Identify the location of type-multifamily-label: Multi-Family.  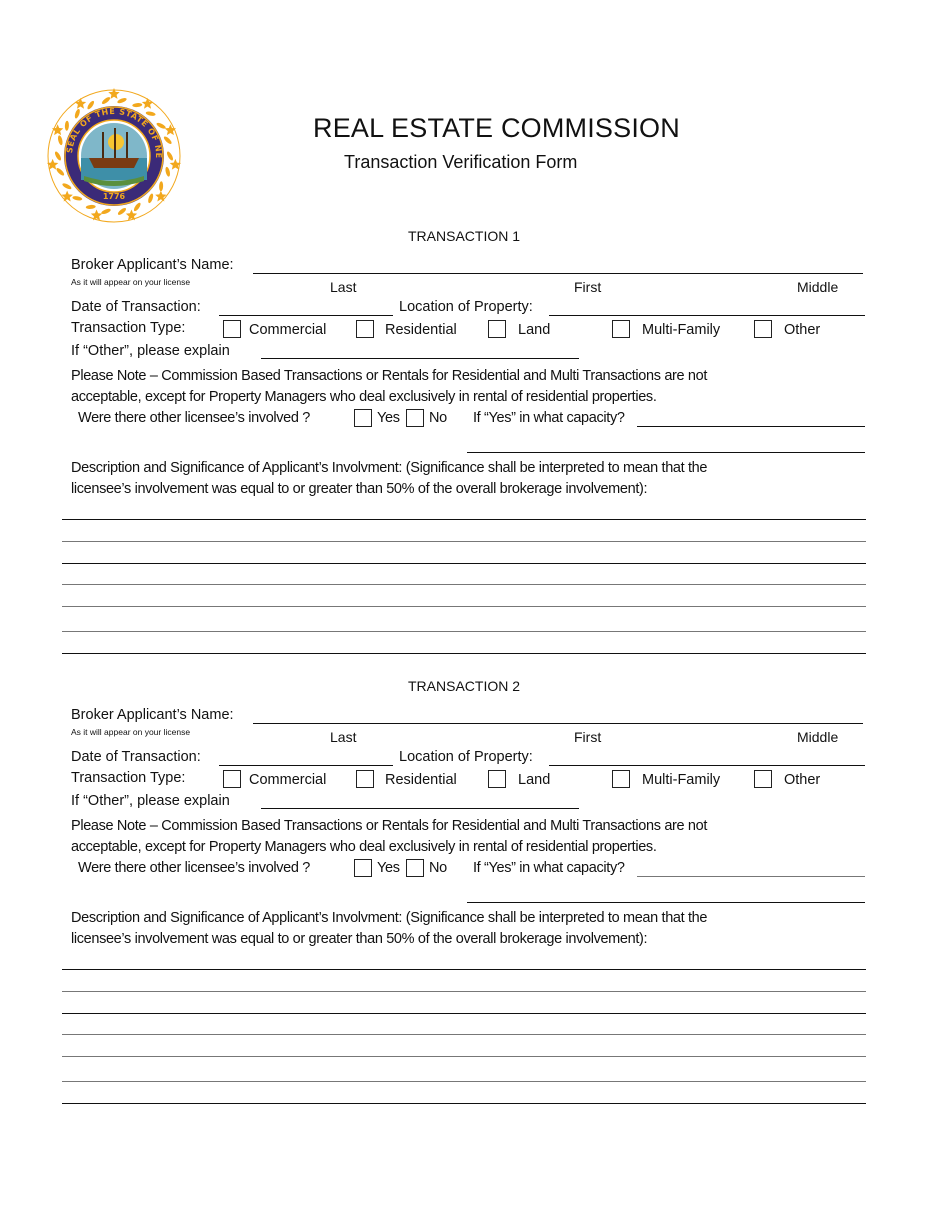
(681, 780).